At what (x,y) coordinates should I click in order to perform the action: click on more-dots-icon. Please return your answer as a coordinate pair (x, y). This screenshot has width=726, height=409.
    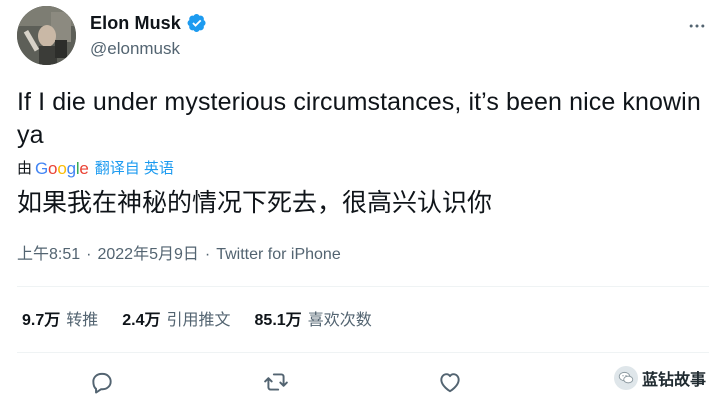
    Looking at the image, I should click on (697, 26).